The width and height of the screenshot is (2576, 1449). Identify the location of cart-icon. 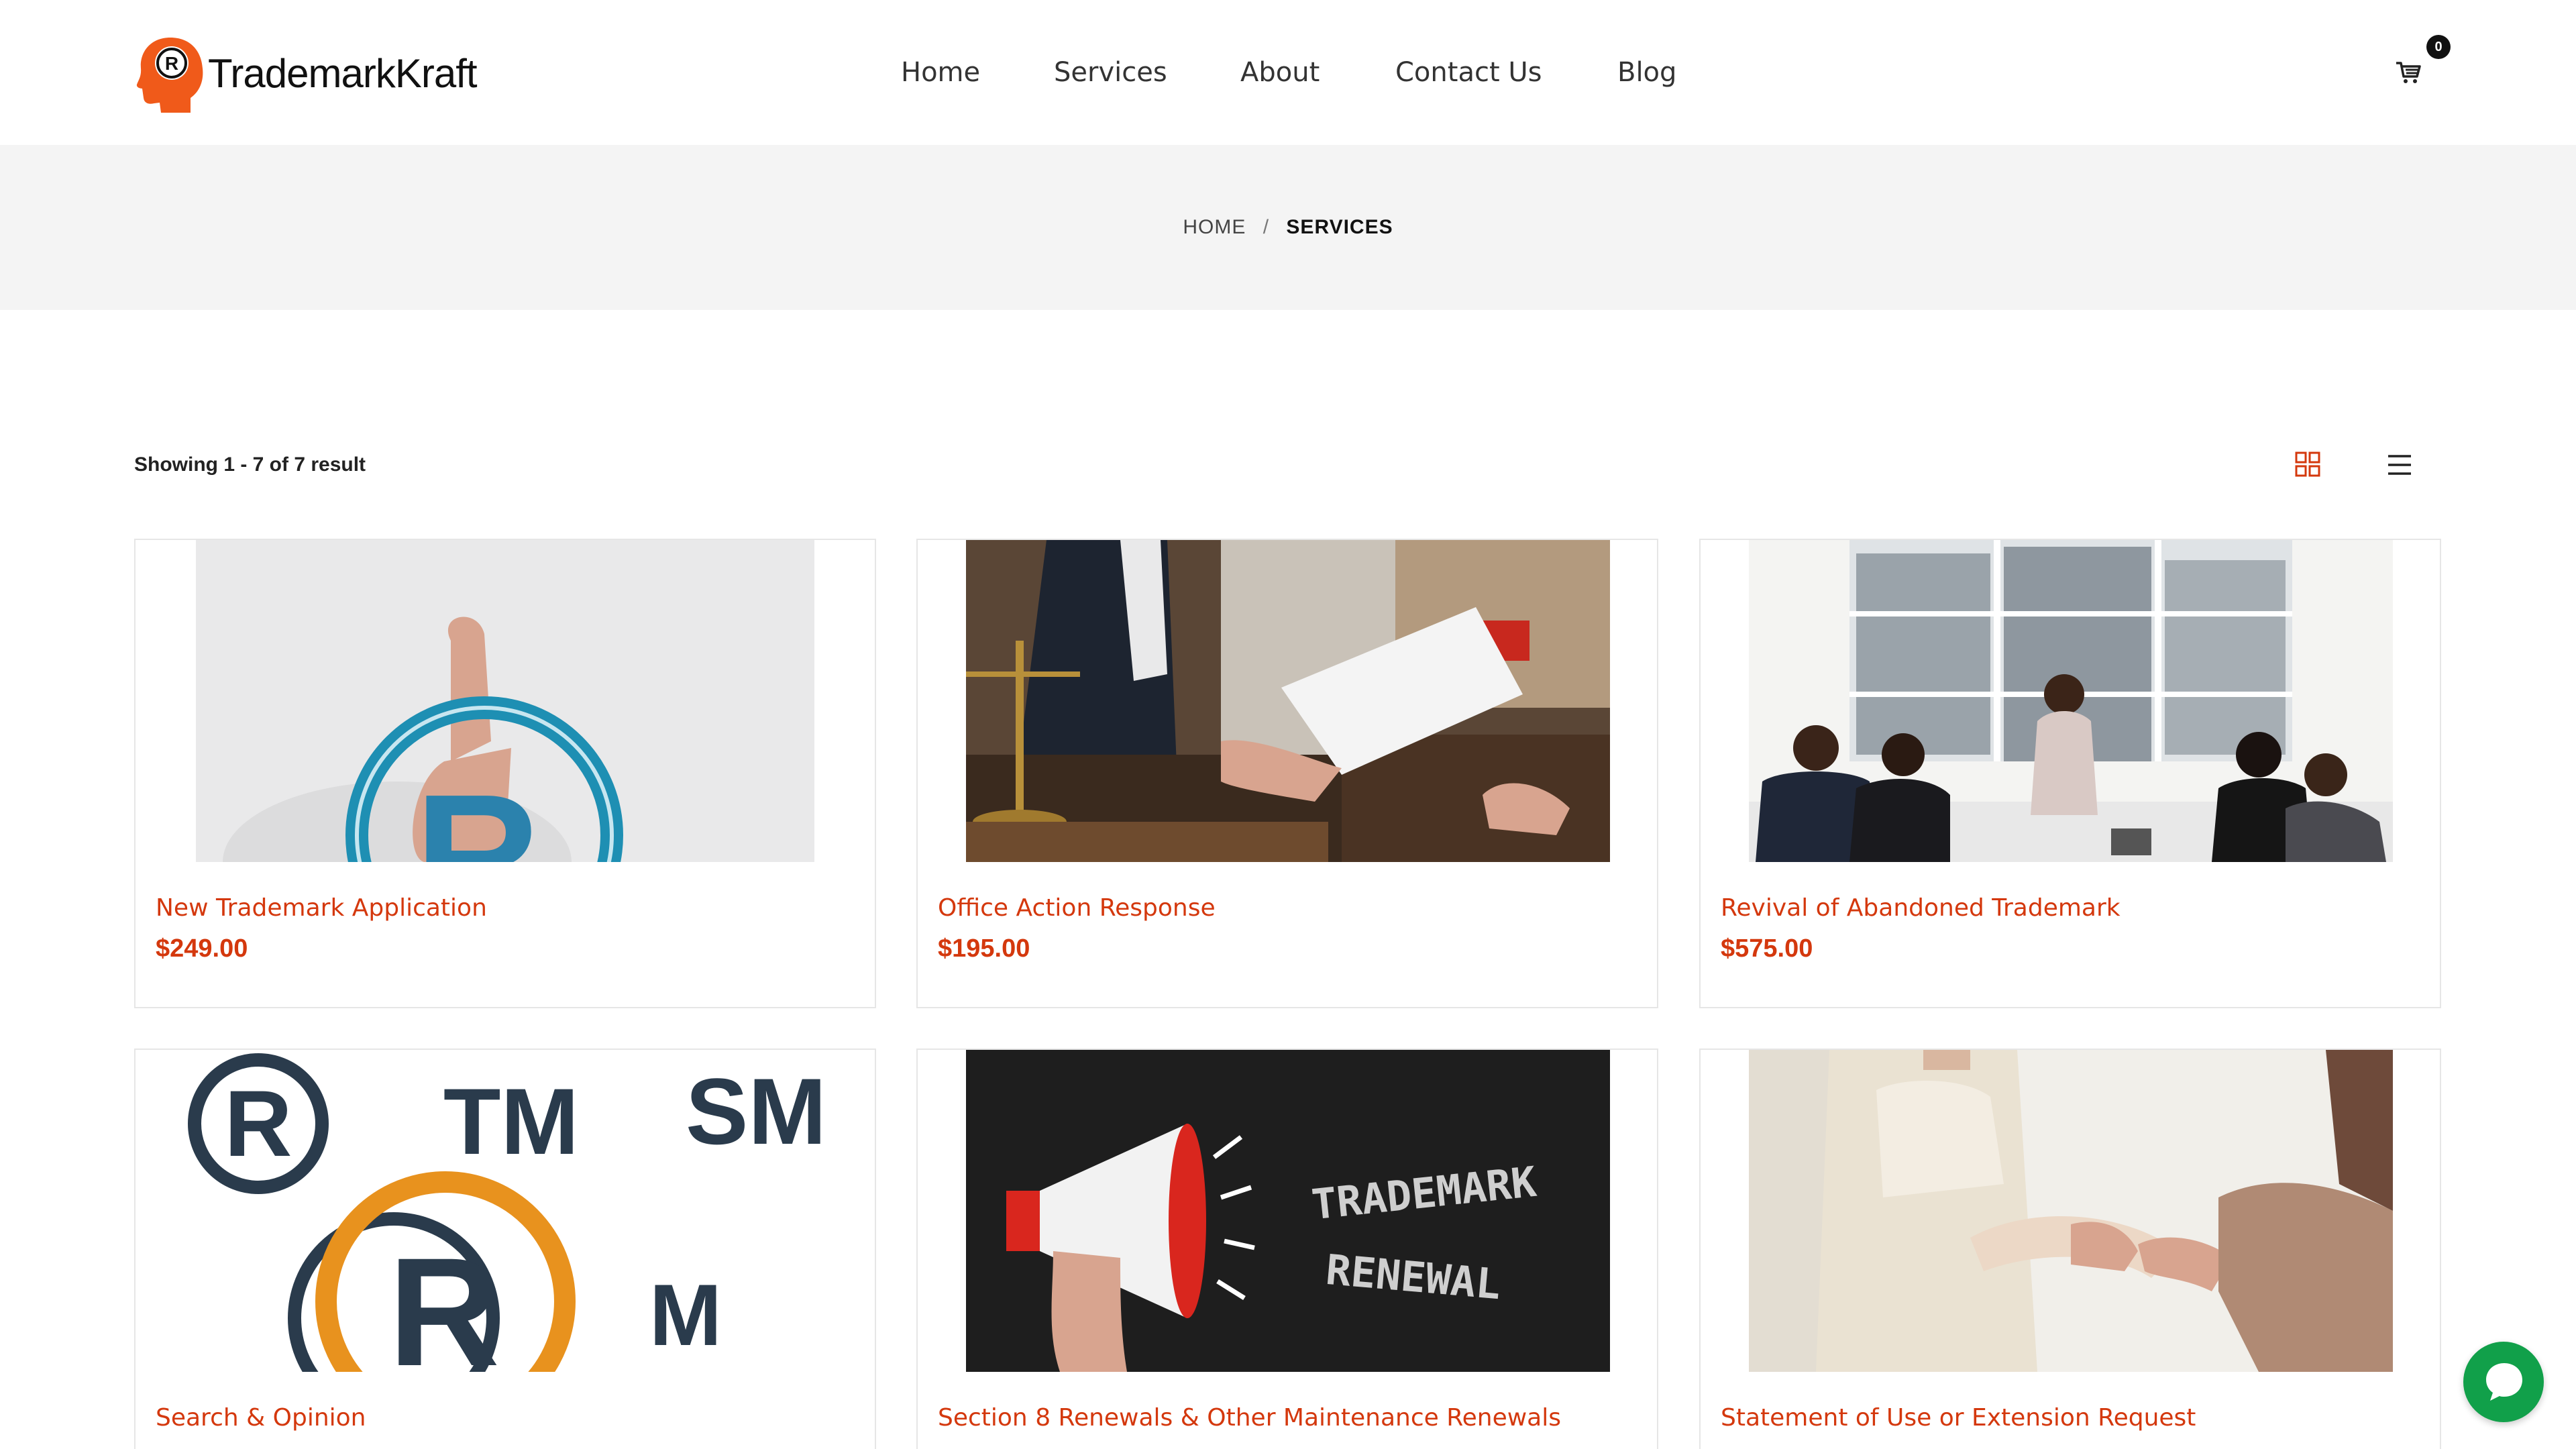
(2408, 72).